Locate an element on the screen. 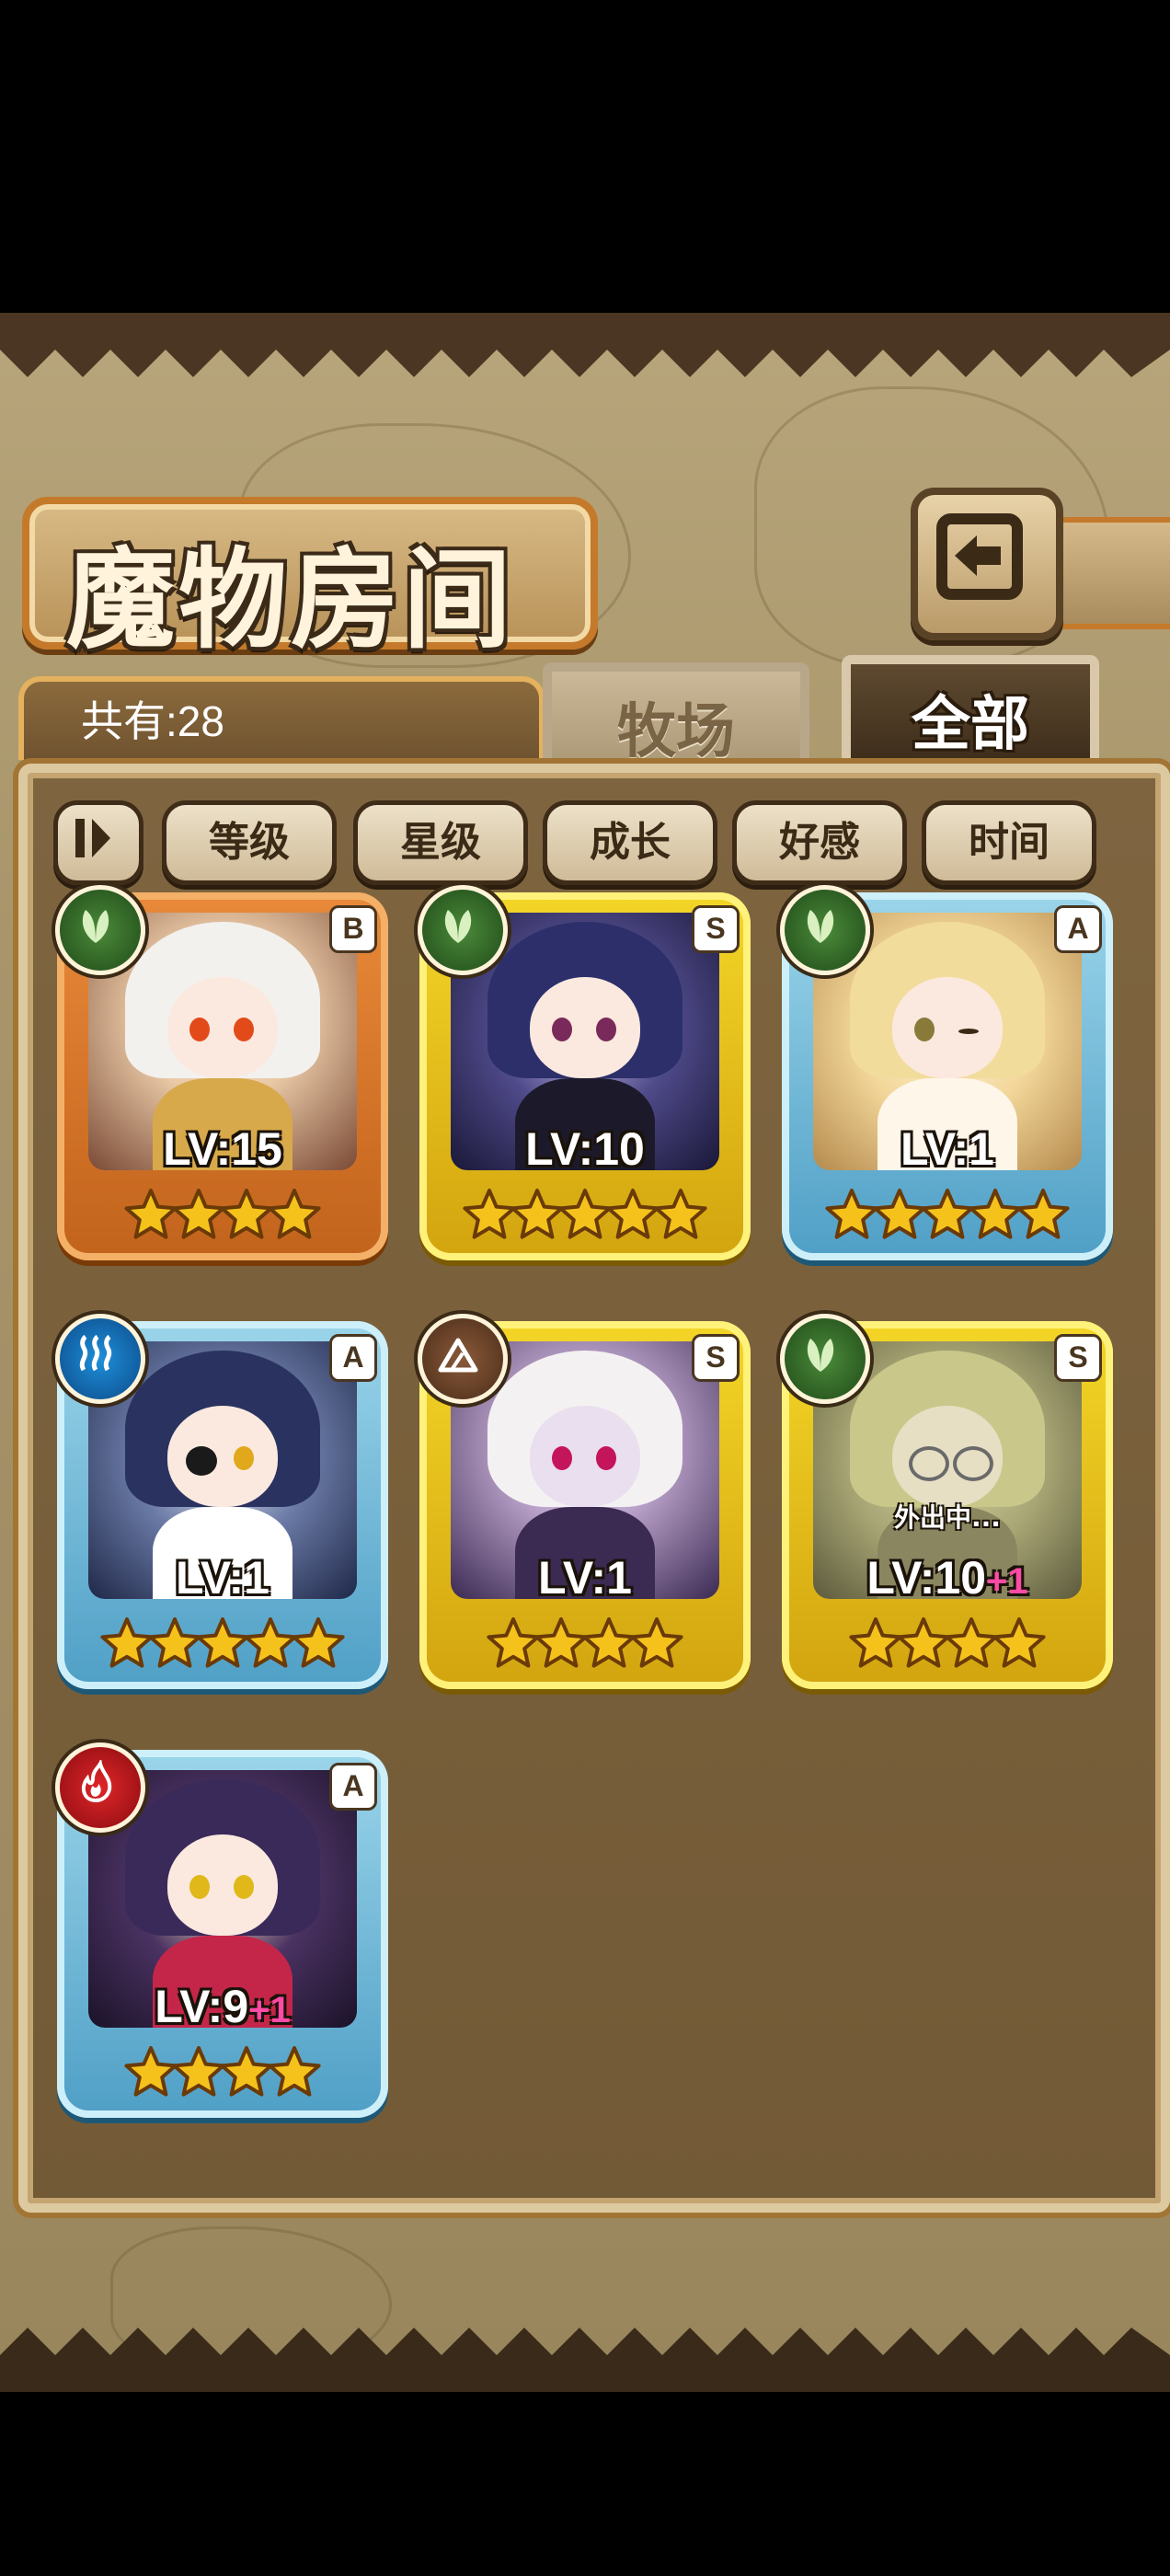  level-label: LV:9 is located at coordinates (202, 2006).